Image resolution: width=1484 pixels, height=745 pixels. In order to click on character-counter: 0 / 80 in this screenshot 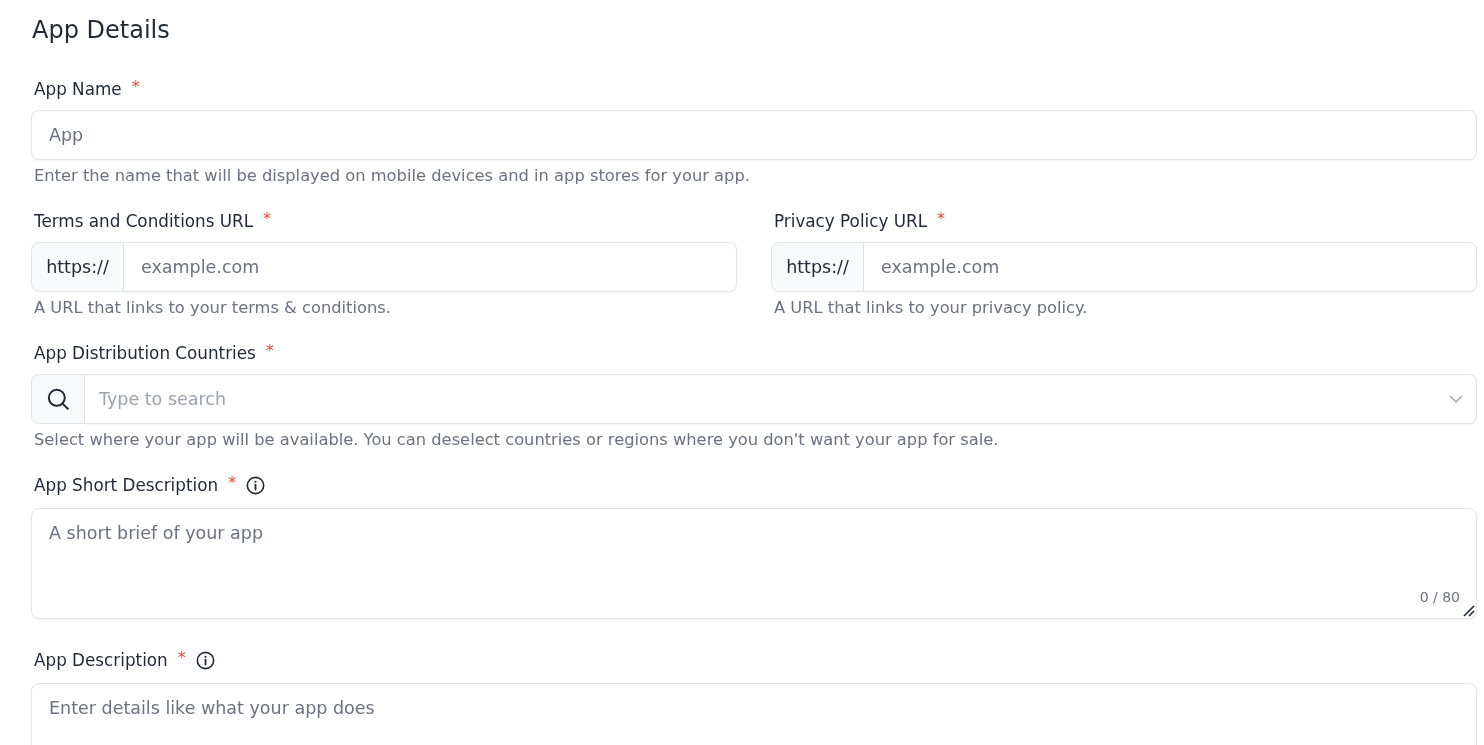, I will do `click(1439, 597)`.